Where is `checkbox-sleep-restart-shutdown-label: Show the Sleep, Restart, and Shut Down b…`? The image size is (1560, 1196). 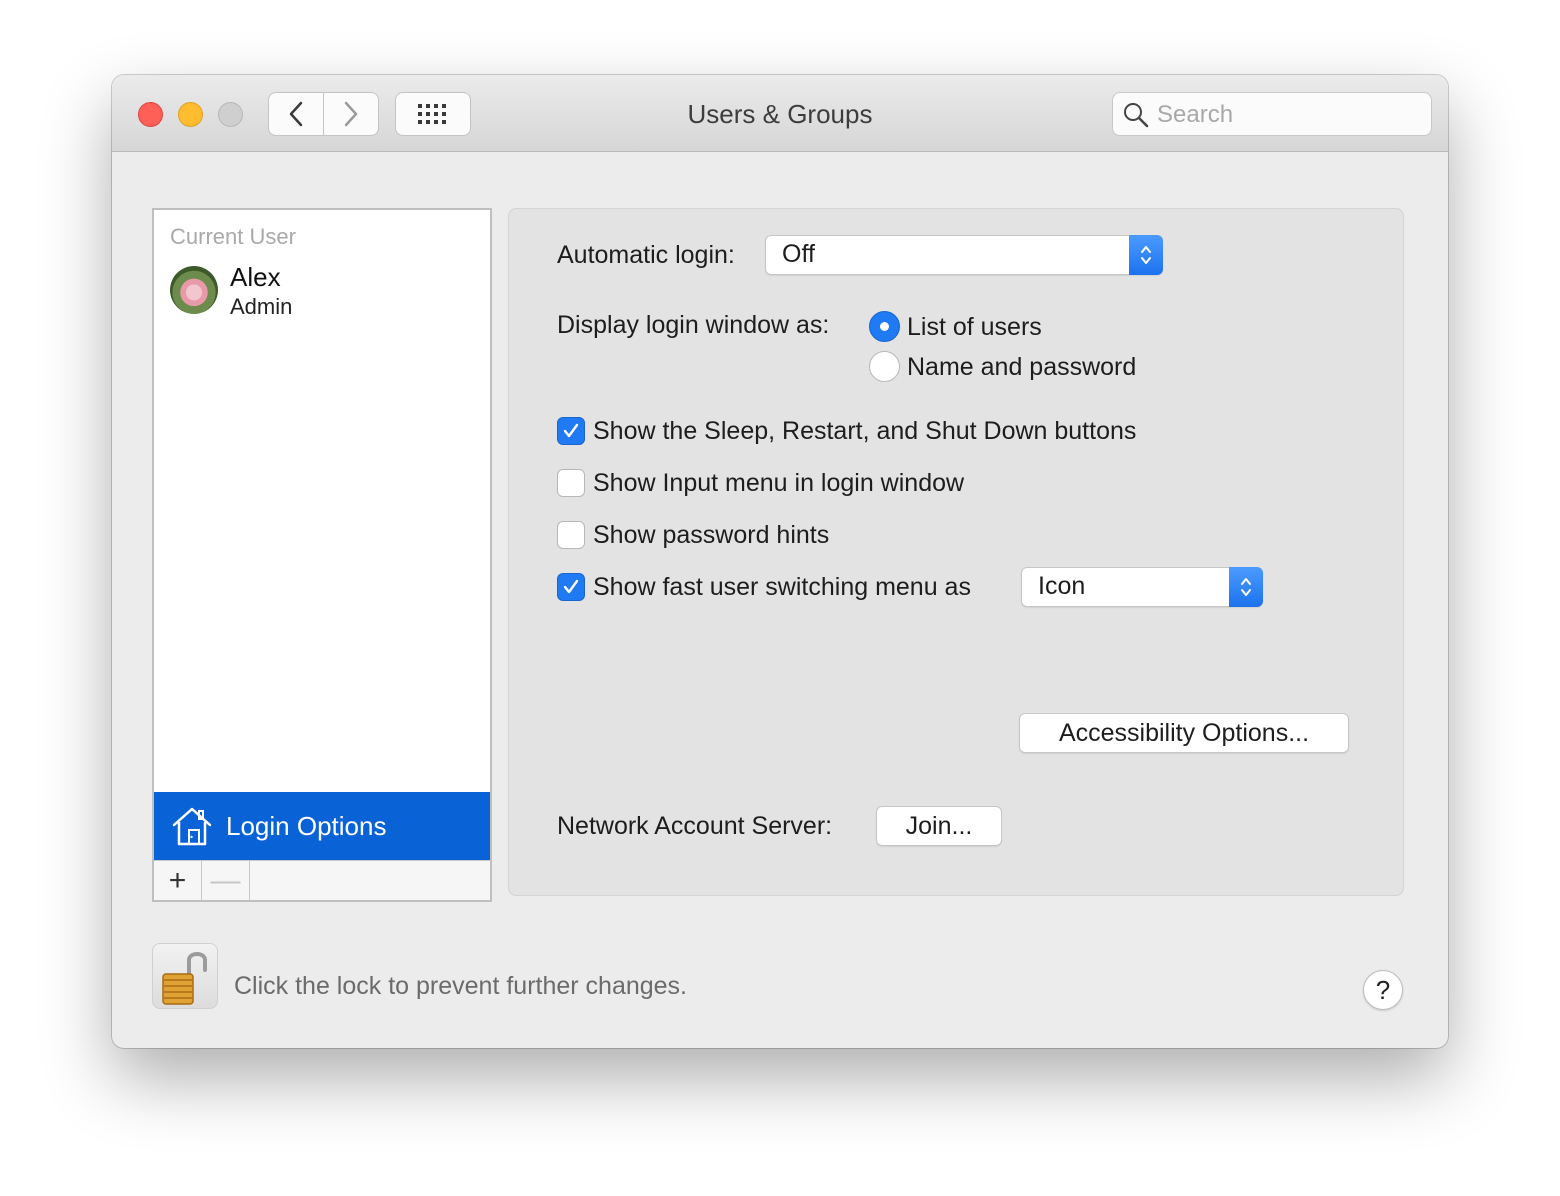
checkbox-sleep-restart-shutdown-label: Show the Sleep, Restart, and Shut Down b… is located at coordinates (865, 431).